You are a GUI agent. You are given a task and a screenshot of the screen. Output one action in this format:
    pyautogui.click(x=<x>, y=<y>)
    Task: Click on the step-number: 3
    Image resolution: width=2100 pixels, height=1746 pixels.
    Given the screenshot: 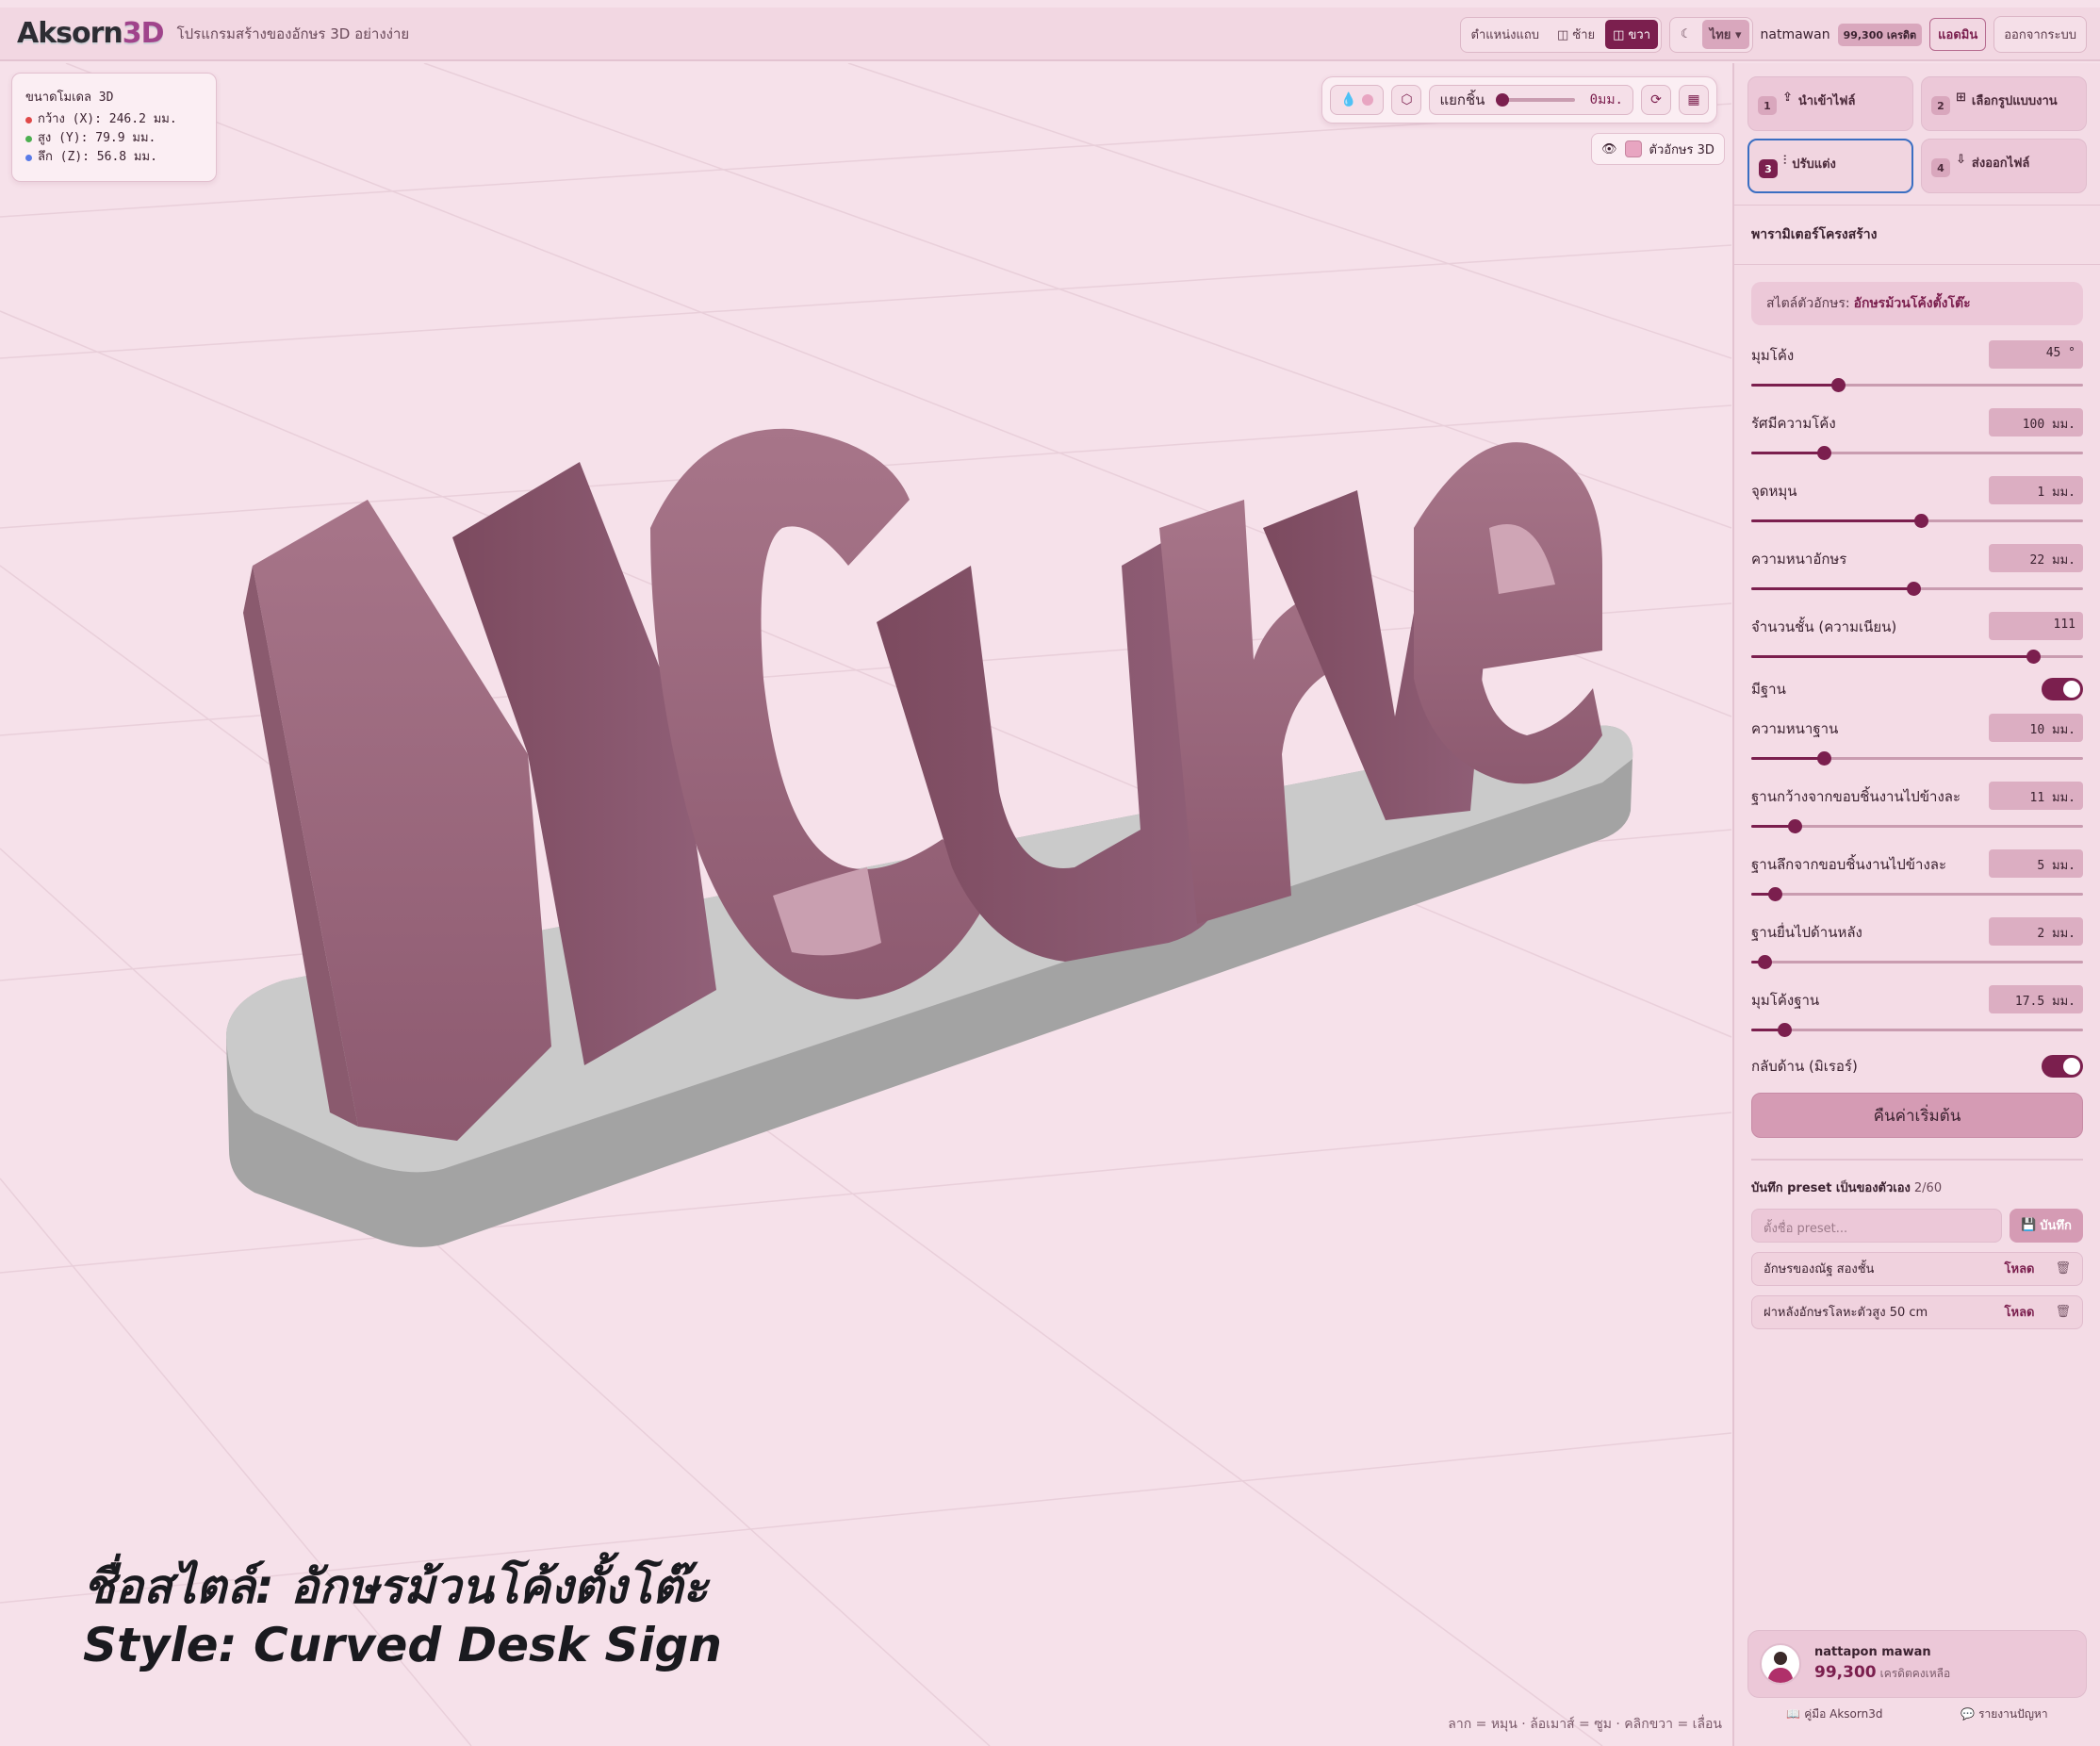 What is the action you would take?
    pyautogui.click(x=1768, y=169)
    